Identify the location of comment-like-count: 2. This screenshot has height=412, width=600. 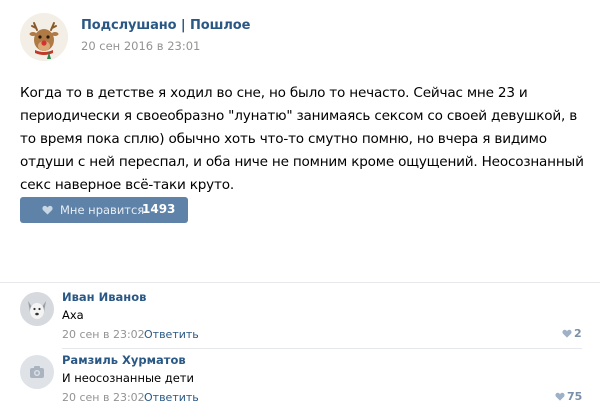
(578, 333).